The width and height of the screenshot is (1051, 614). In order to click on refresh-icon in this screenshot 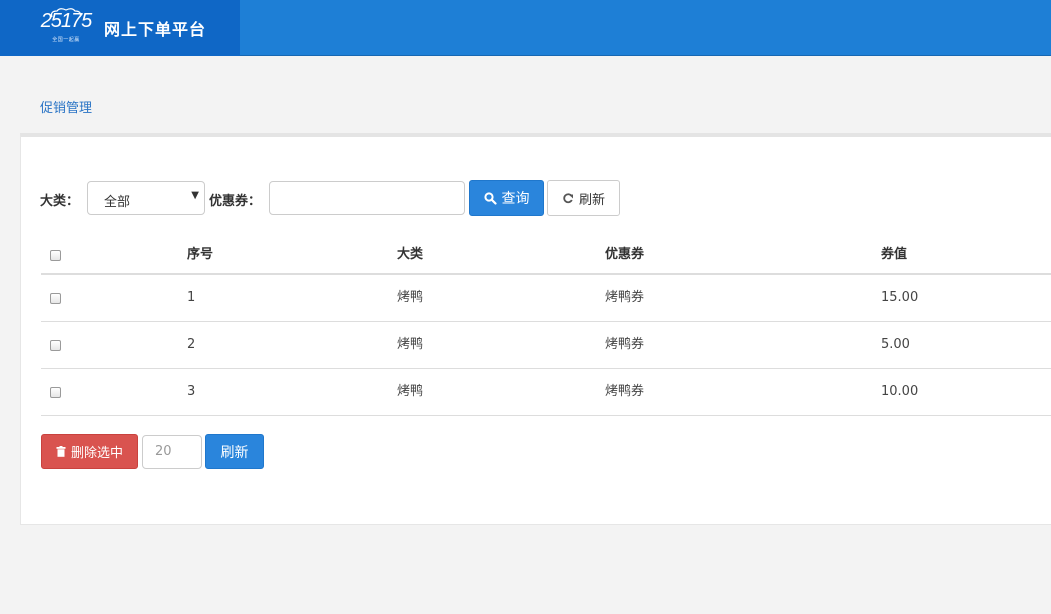, I will do `click(568, 198)`.